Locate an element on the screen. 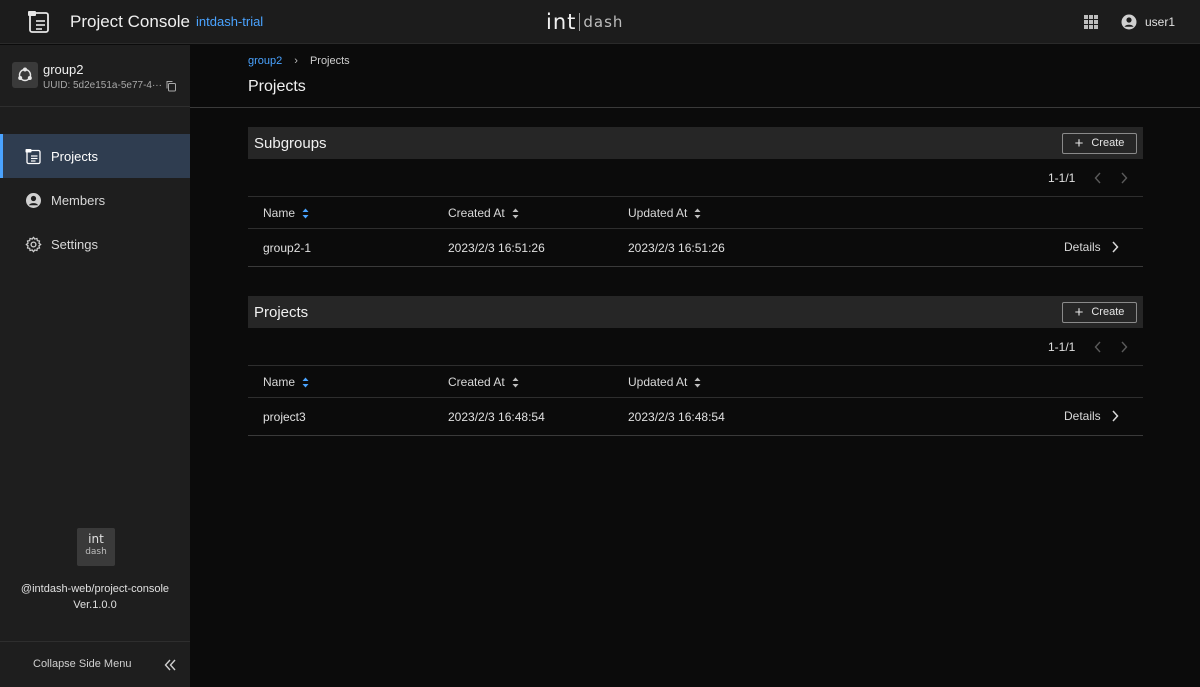 The width and height of the screenshot is (1200, 687). app-console-icon is located at coordinates (40, 22).